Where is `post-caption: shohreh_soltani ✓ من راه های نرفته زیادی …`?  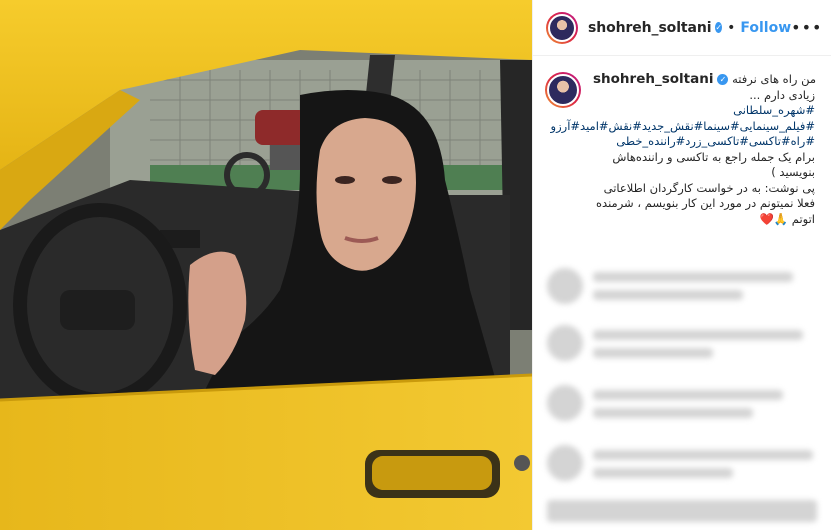 post-caption: shohreh_soltani ✓ من راه های نرفته زیادی … is located at coordinates (681, 149).